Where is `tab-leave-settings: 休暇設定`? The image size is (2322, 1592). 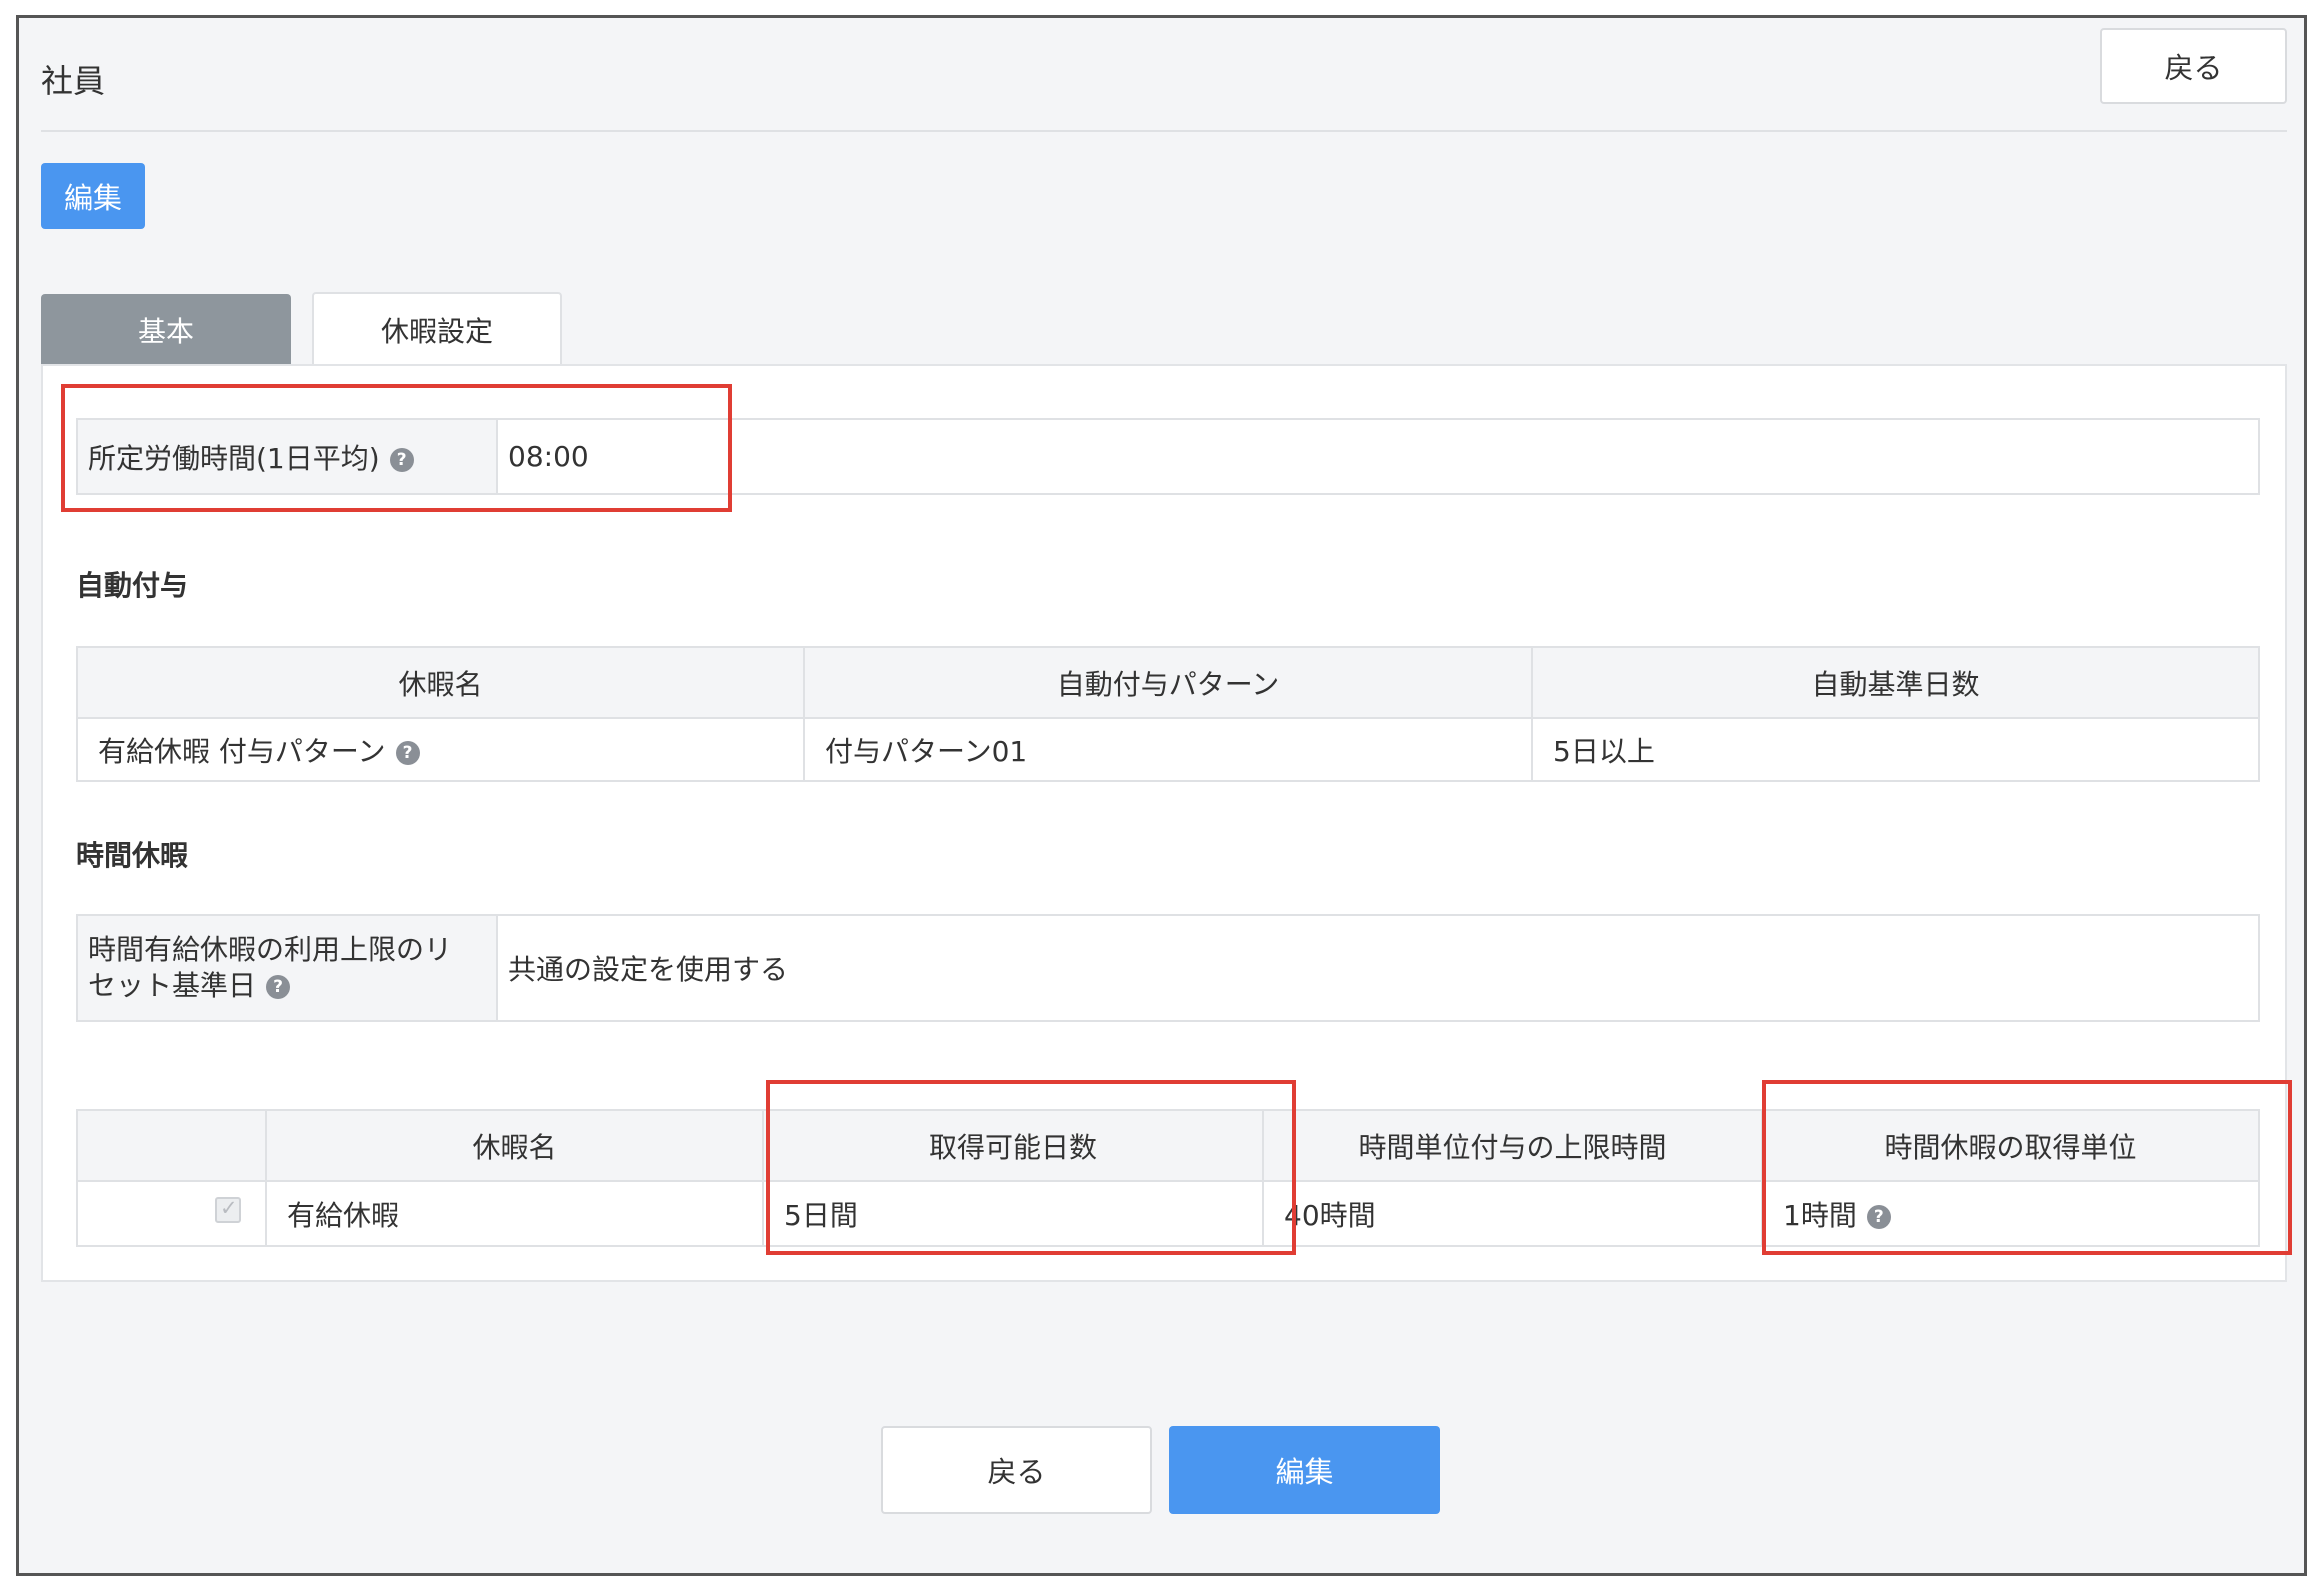 tab-leave-settings: 休暇設定 is located at coordinates (437, 329).